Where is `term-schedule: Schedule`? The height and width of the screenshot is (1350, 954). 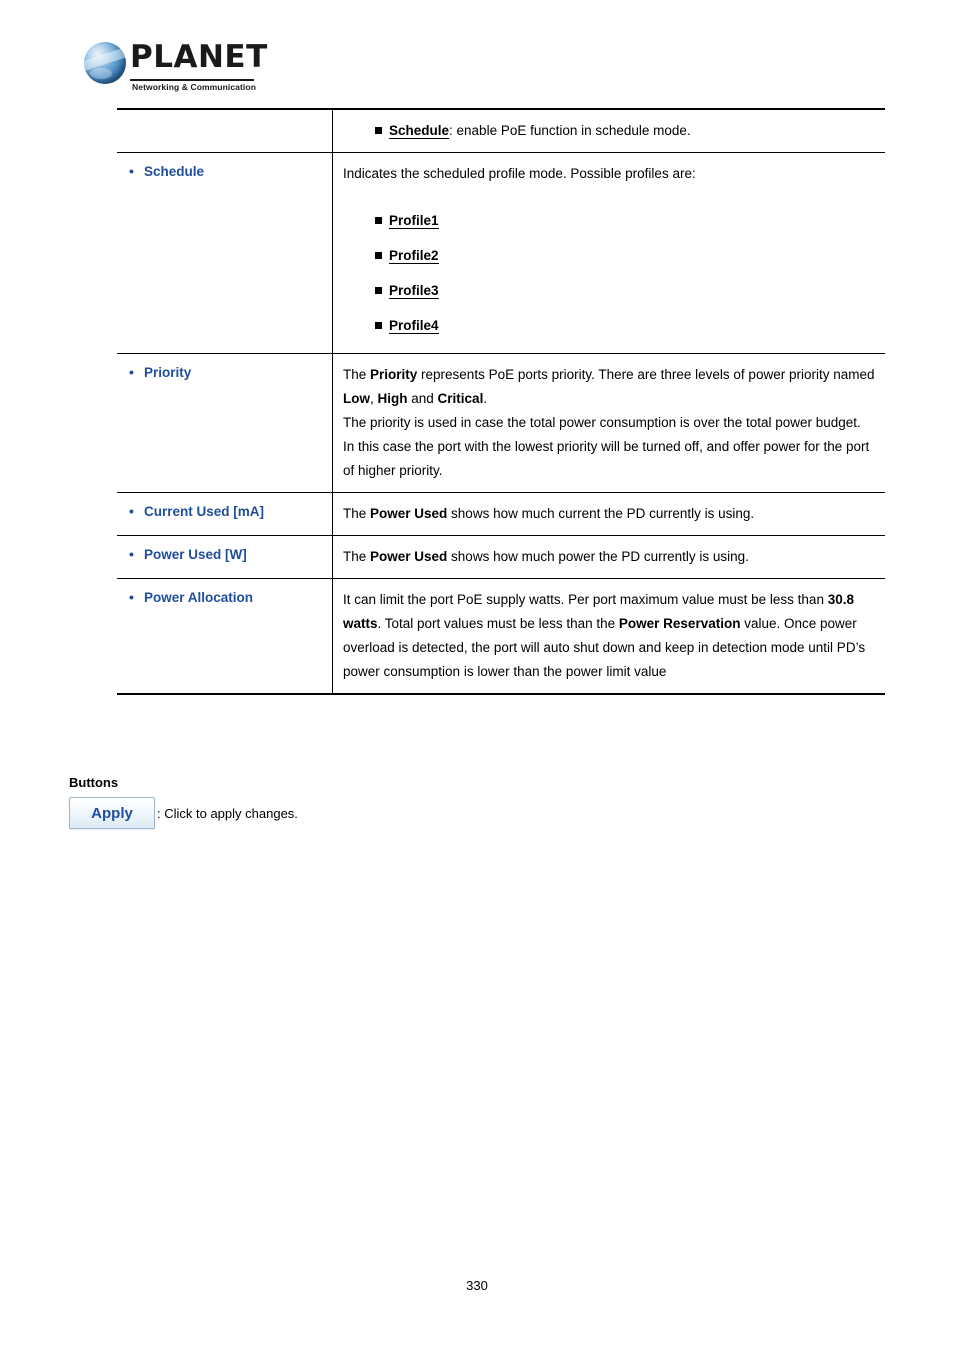 term-schedule: Schedule is located at coordinates (227, 171).